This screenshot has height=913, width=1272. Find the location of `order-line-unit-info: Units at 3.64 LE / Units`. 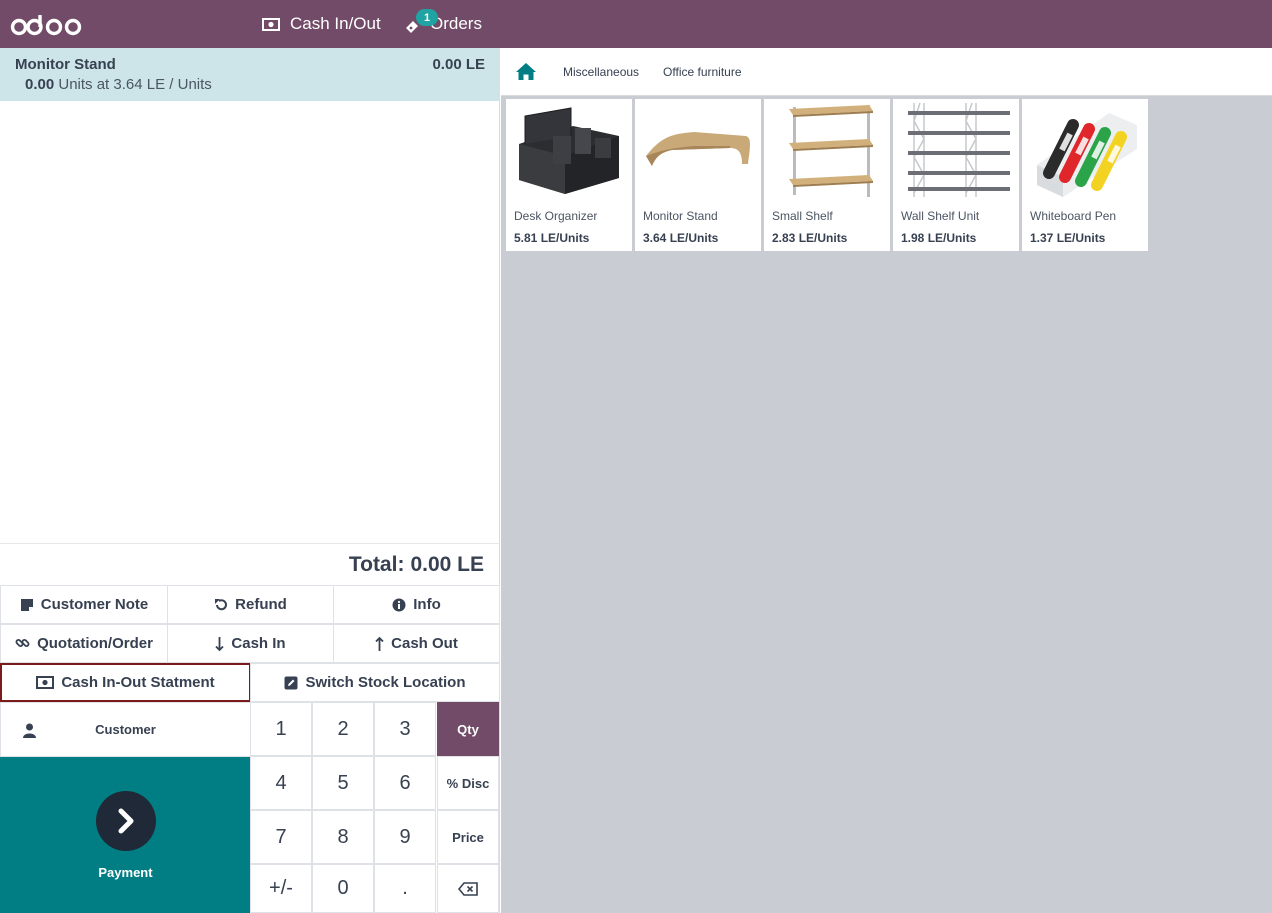

order-line-unit-info: Units at 3.64 LE / Units is located at coordinates (135, 84).